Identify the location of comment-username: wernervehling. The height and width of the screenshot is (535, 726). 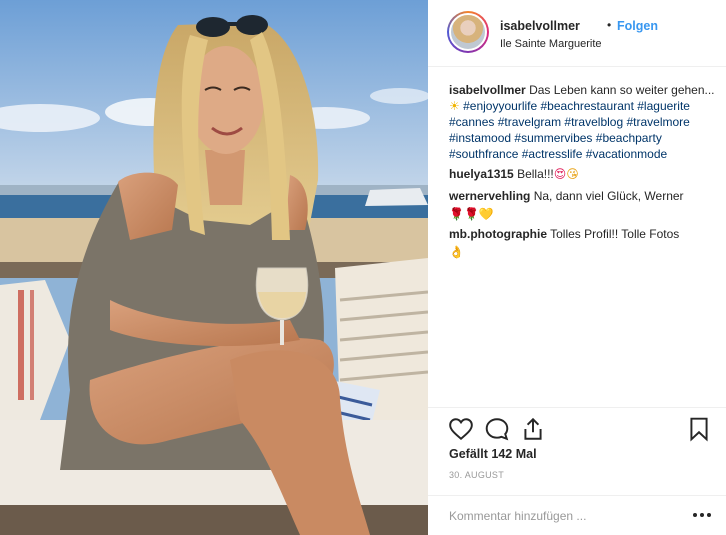
(489, 196).